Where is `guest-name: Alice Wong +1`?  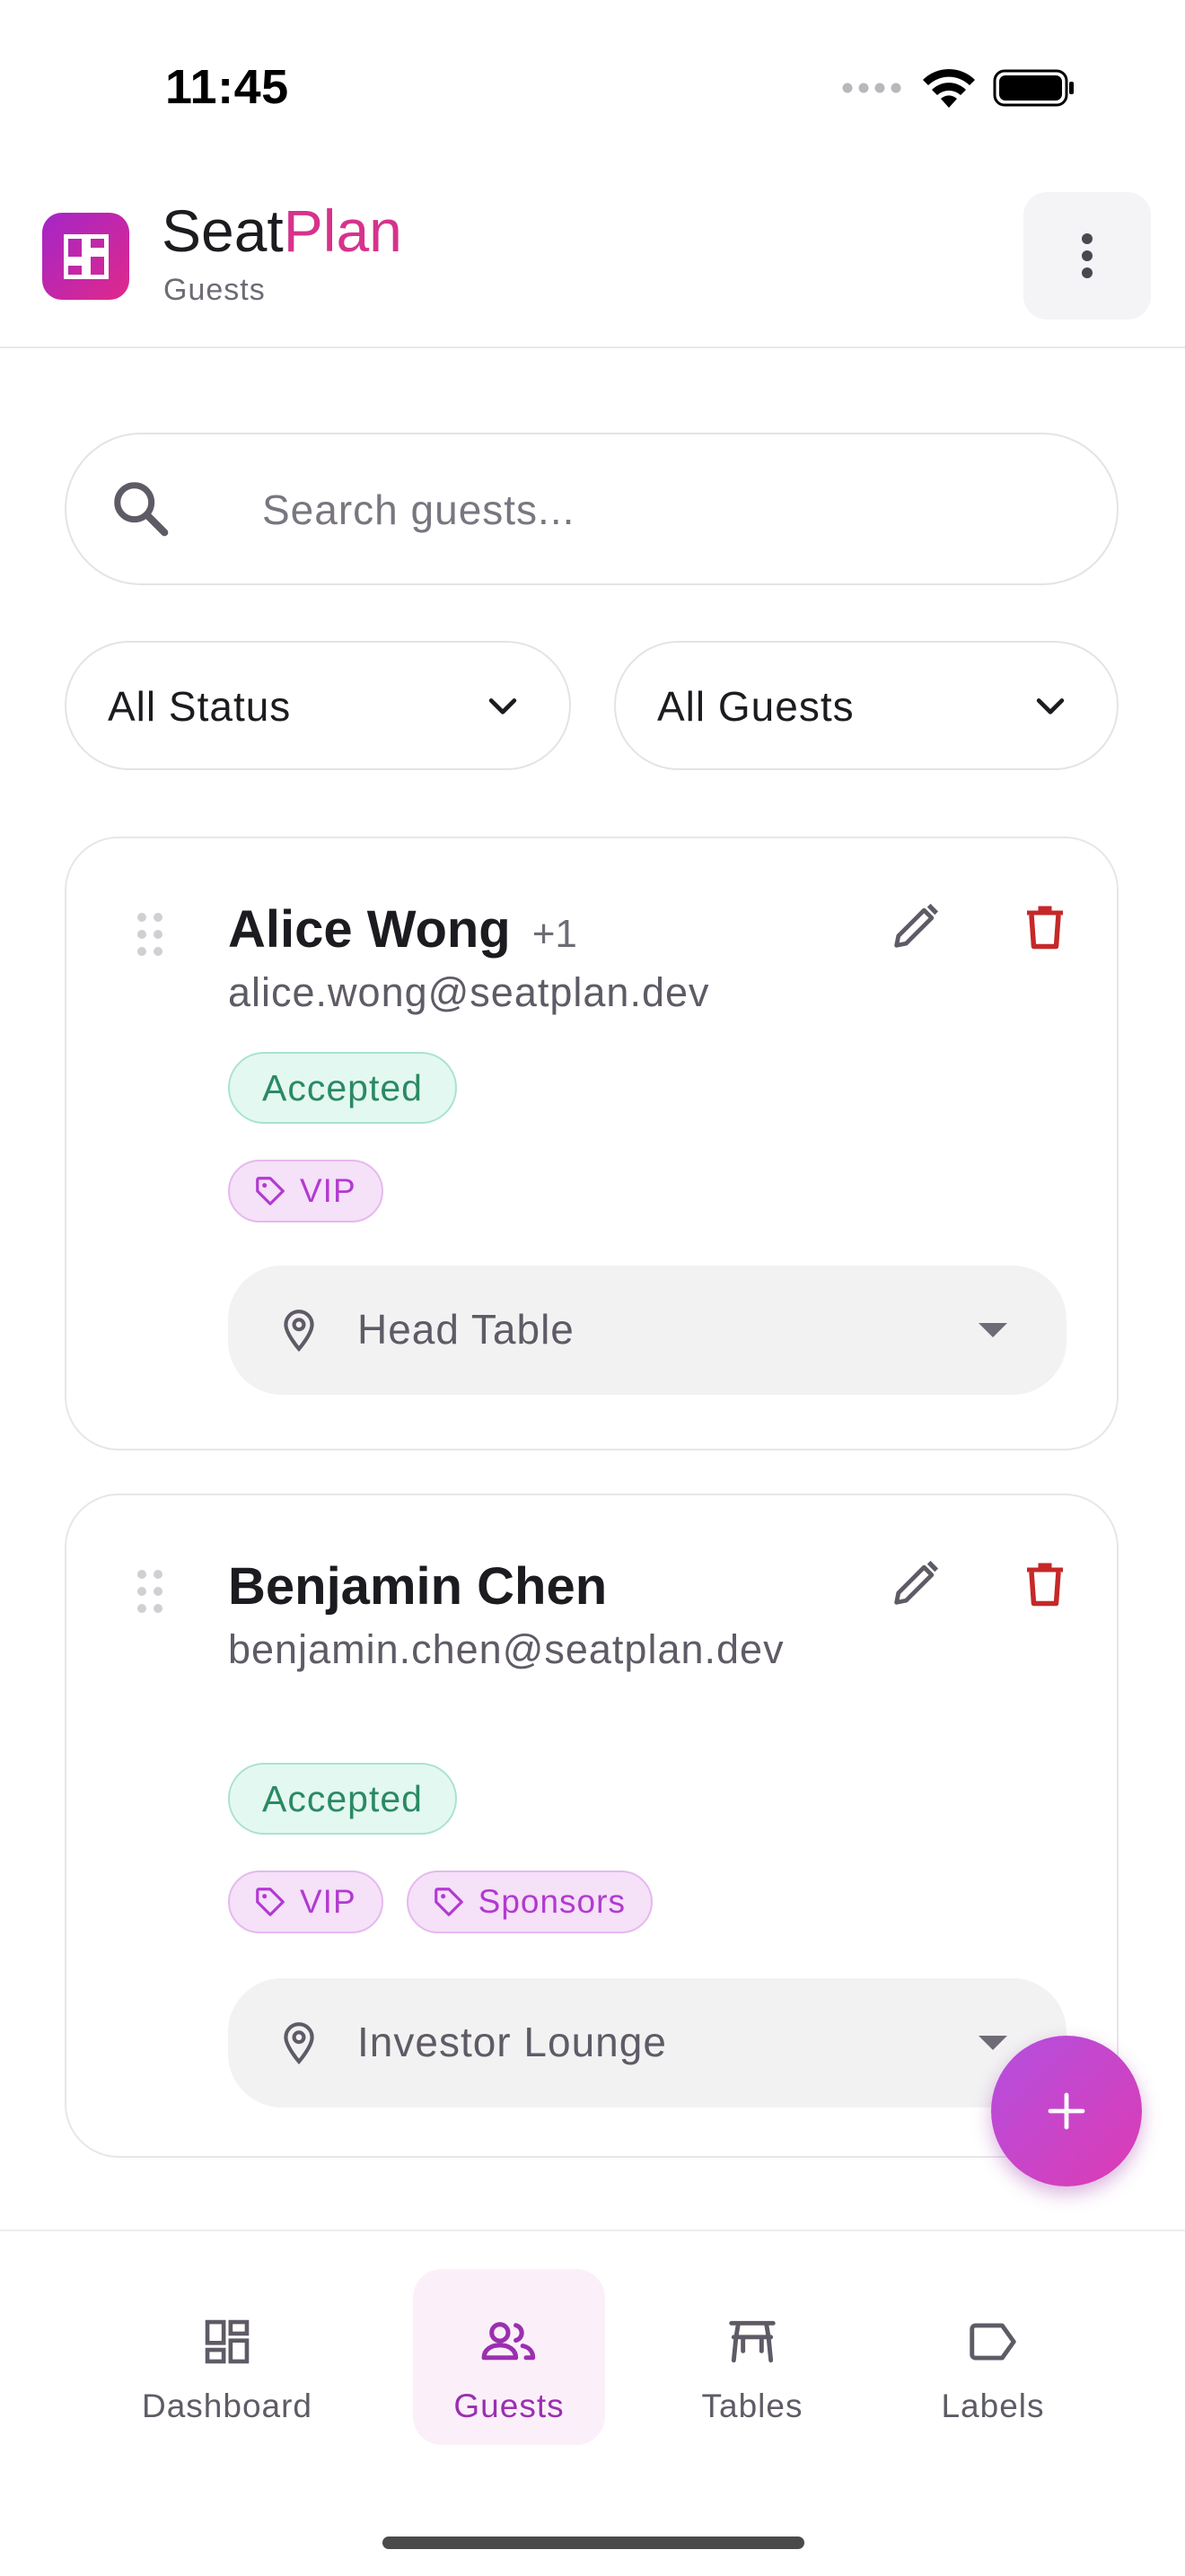 guest-name: Alice Wong +1 is located at coordinates (402, 929).